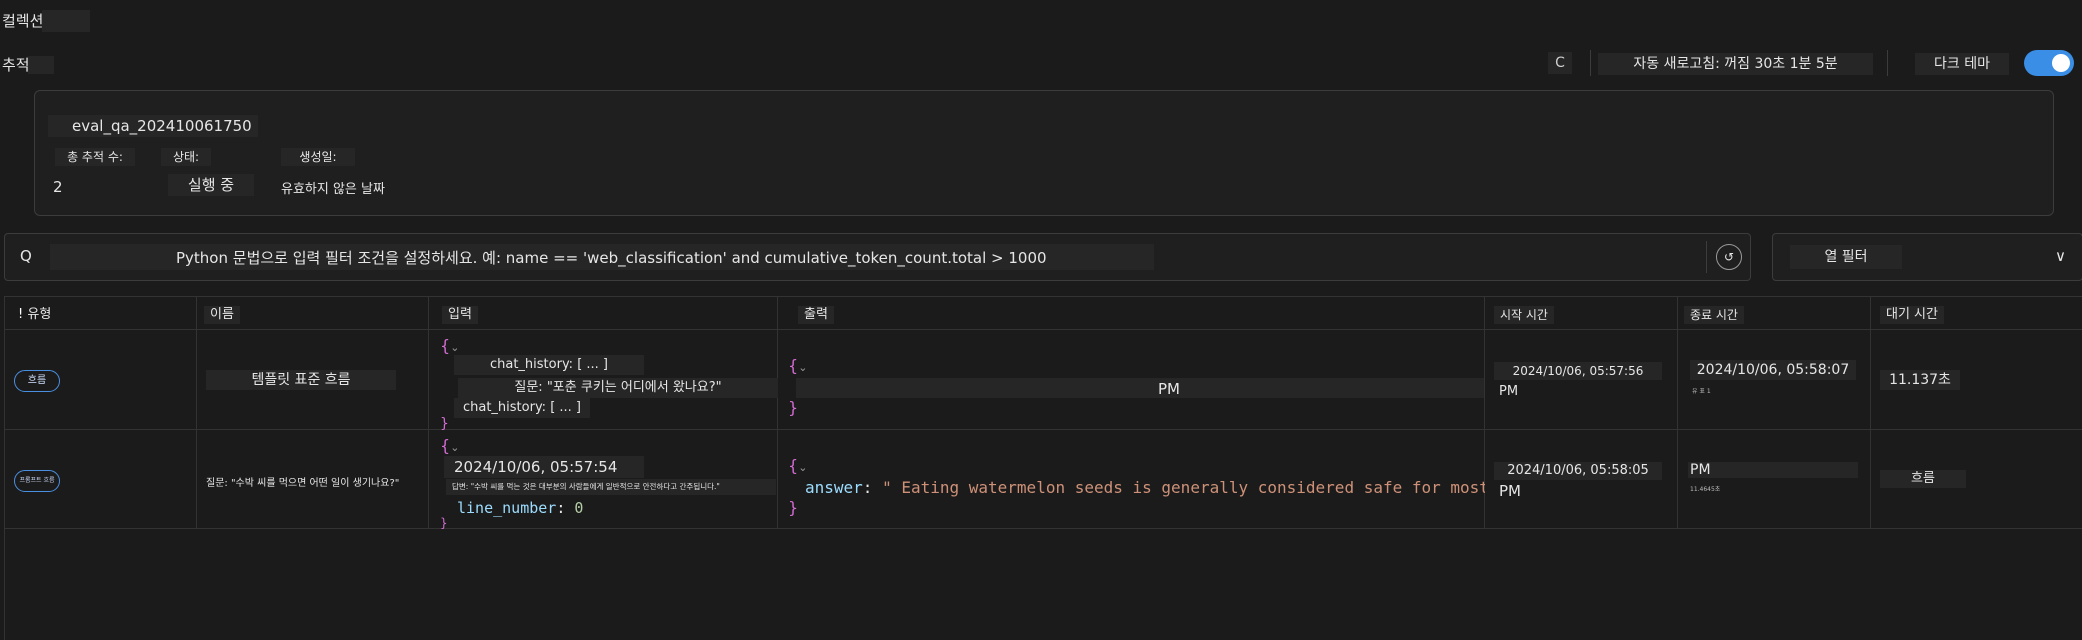 The height and width of the screenshot is (640, 2082). What do you see at coordinates (1714, 315) in the screenshot?
I see `header-end-time: 종료 시간` at bounding box center [1714, 315].